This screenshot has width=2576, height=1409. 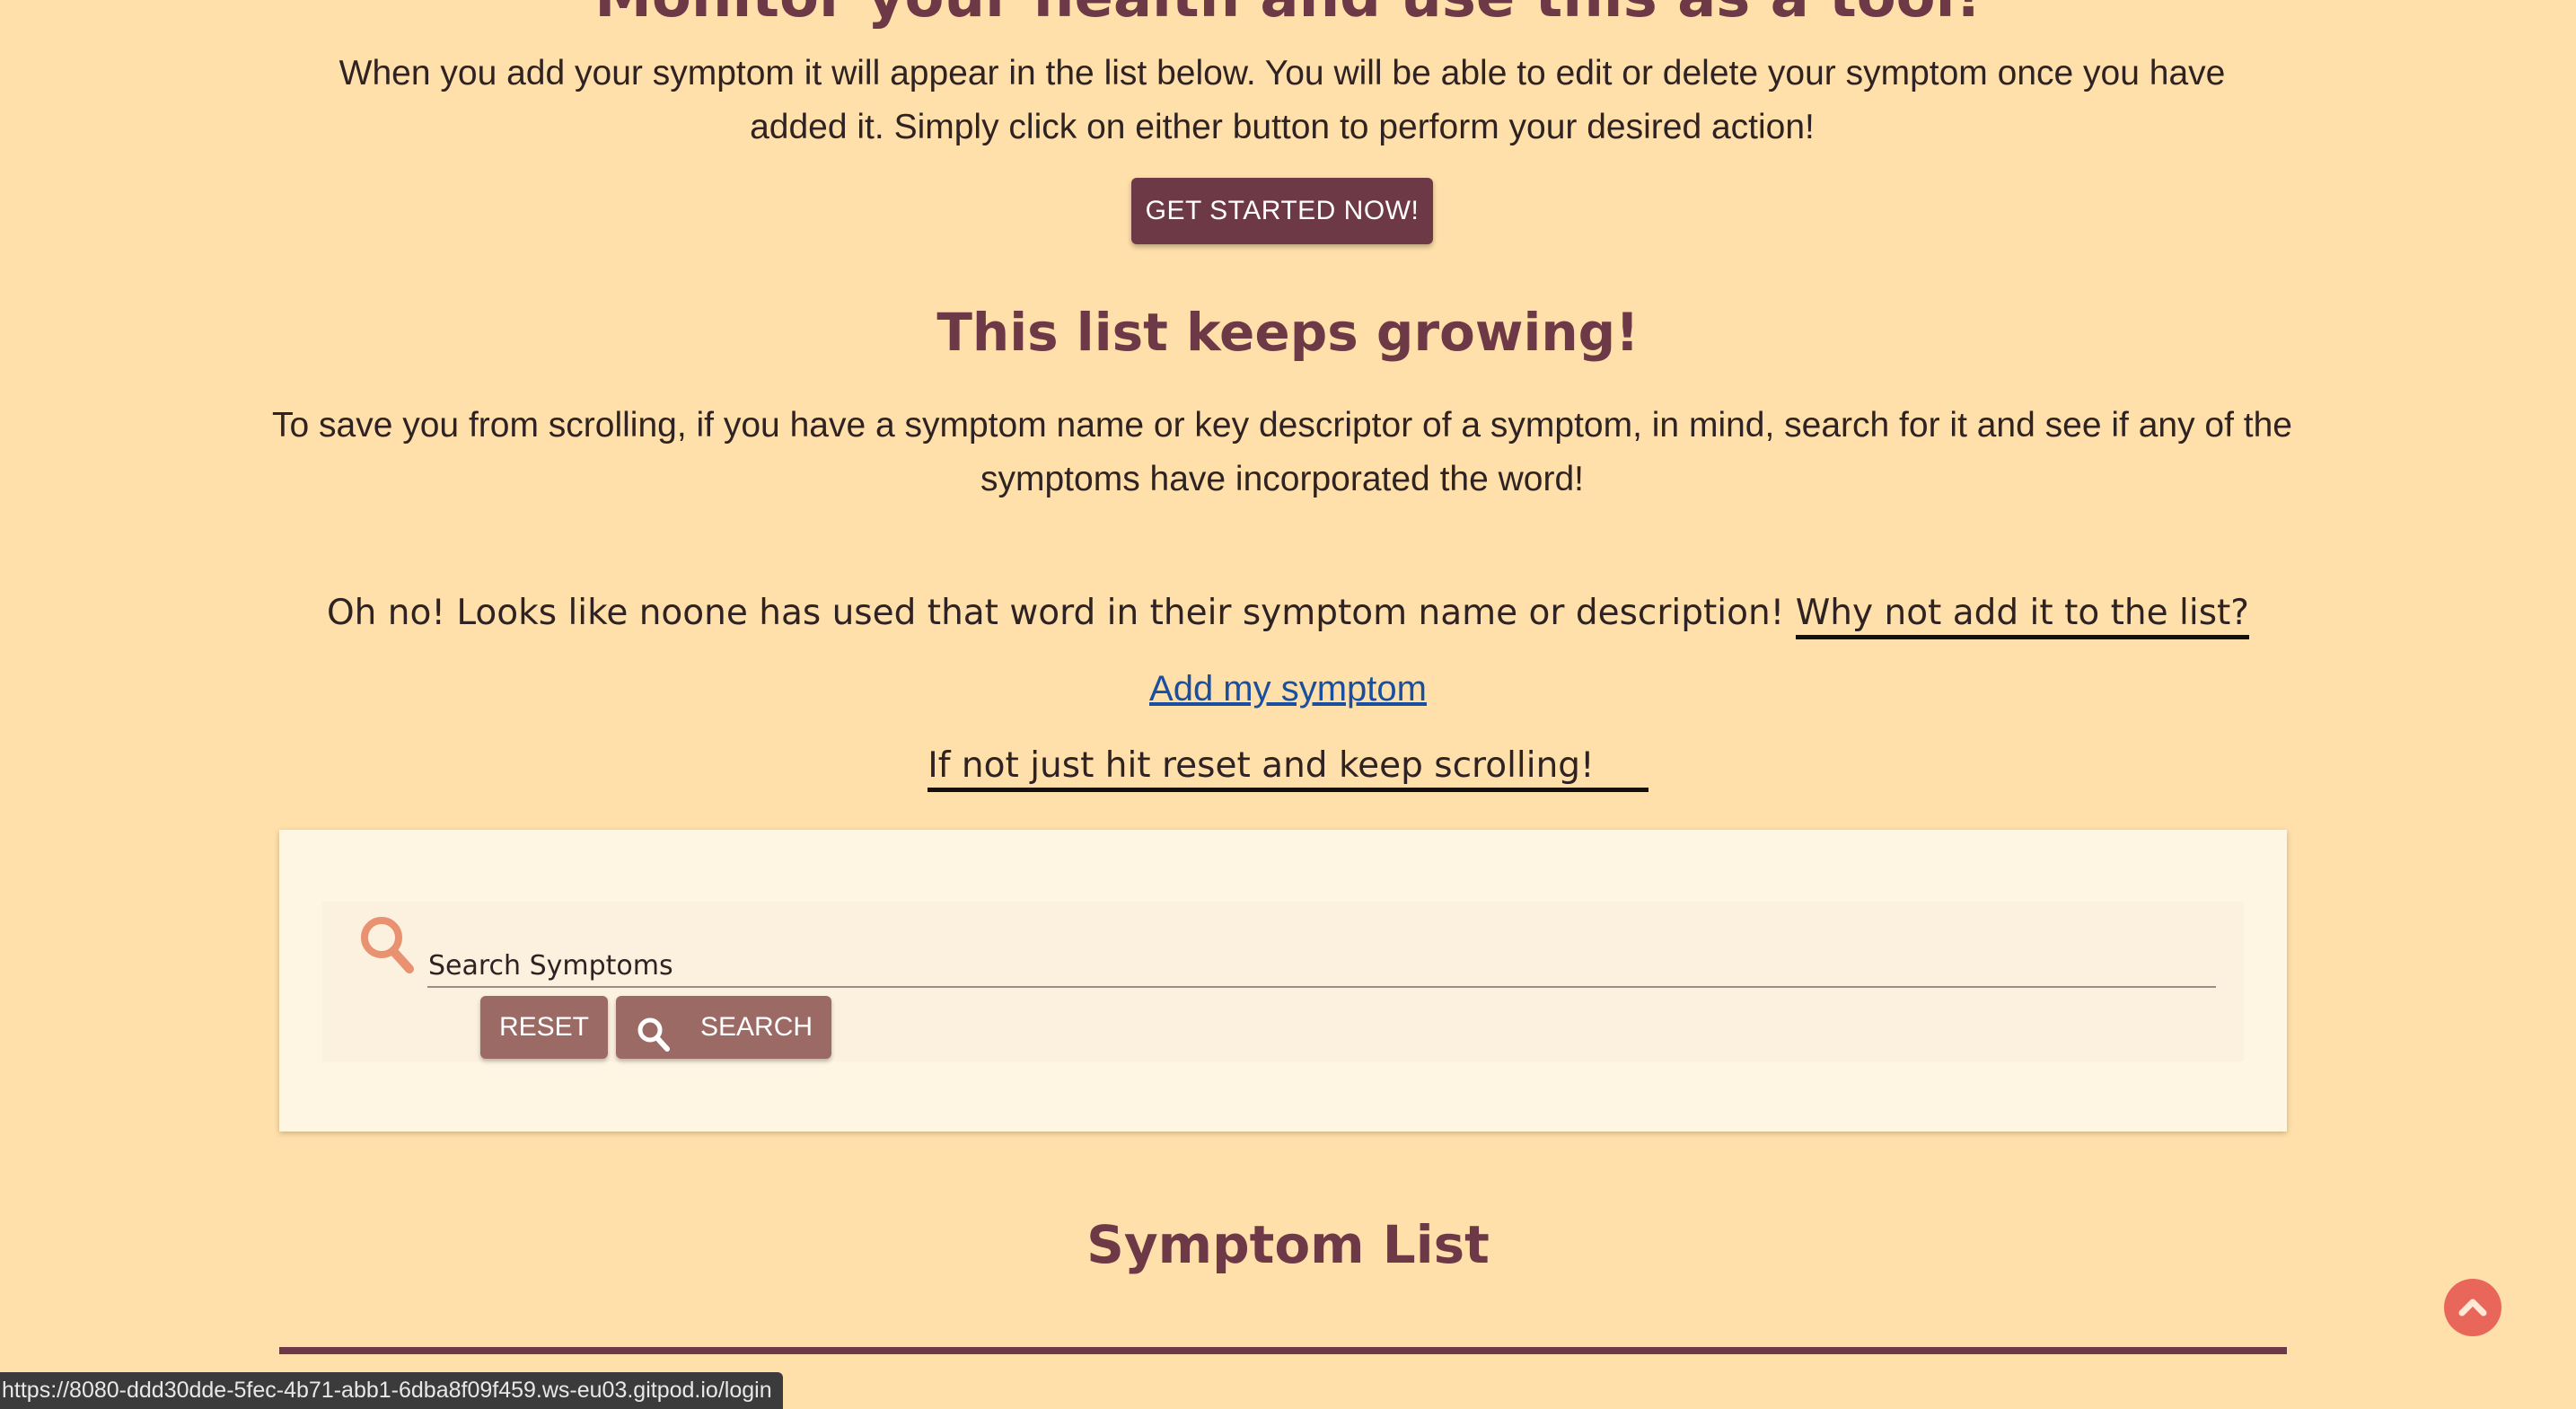 What do you see at coordinates (550, 966) in the screenshot?
I see `search-label: Search Symptoms` at bounding box center [550, 966].